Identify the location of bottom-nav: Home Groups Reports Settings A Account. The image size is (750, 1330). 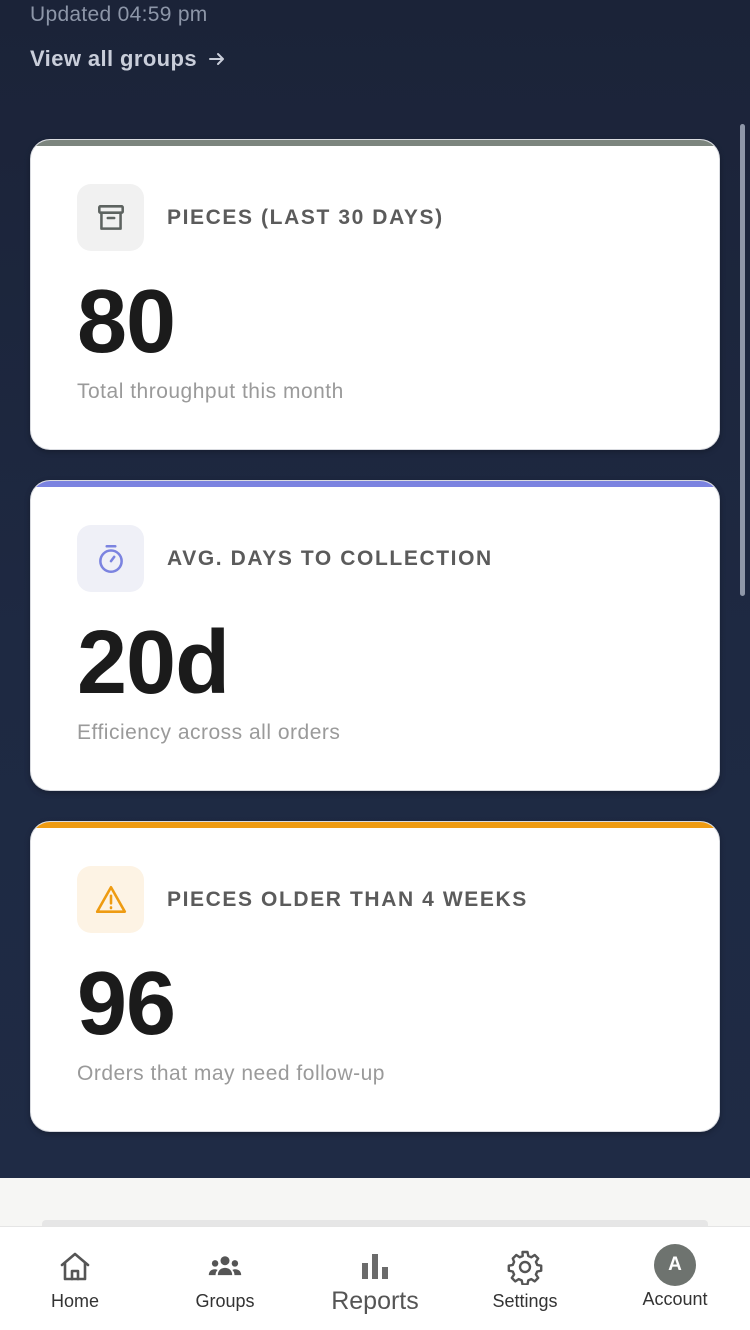
(375, 1278).